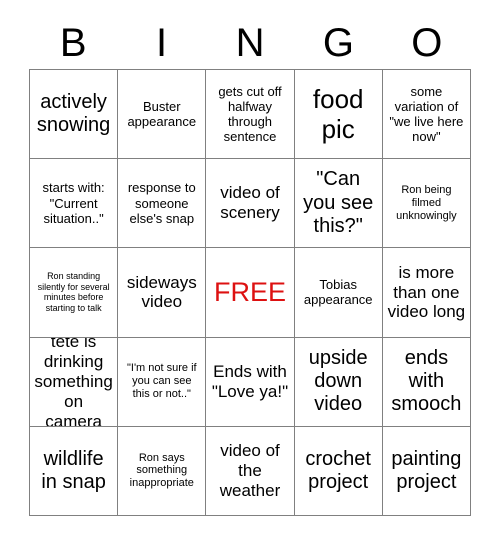 This screenshot has width=500, height=544. I want to click on bingo-cell: sideways video, so click(162, 293).